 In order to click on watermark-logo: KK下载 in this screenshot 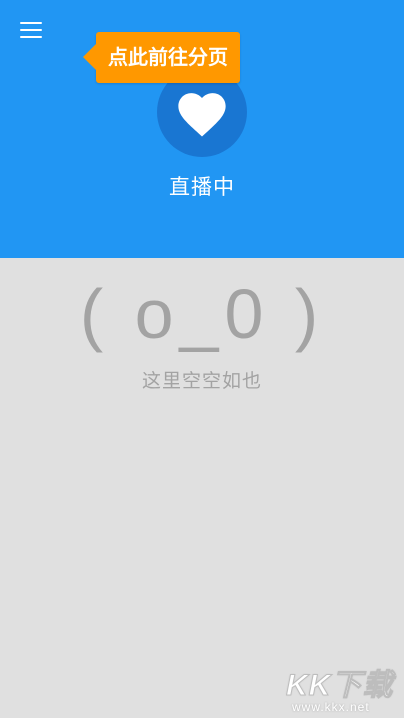, I will do `click(339, 686)`.